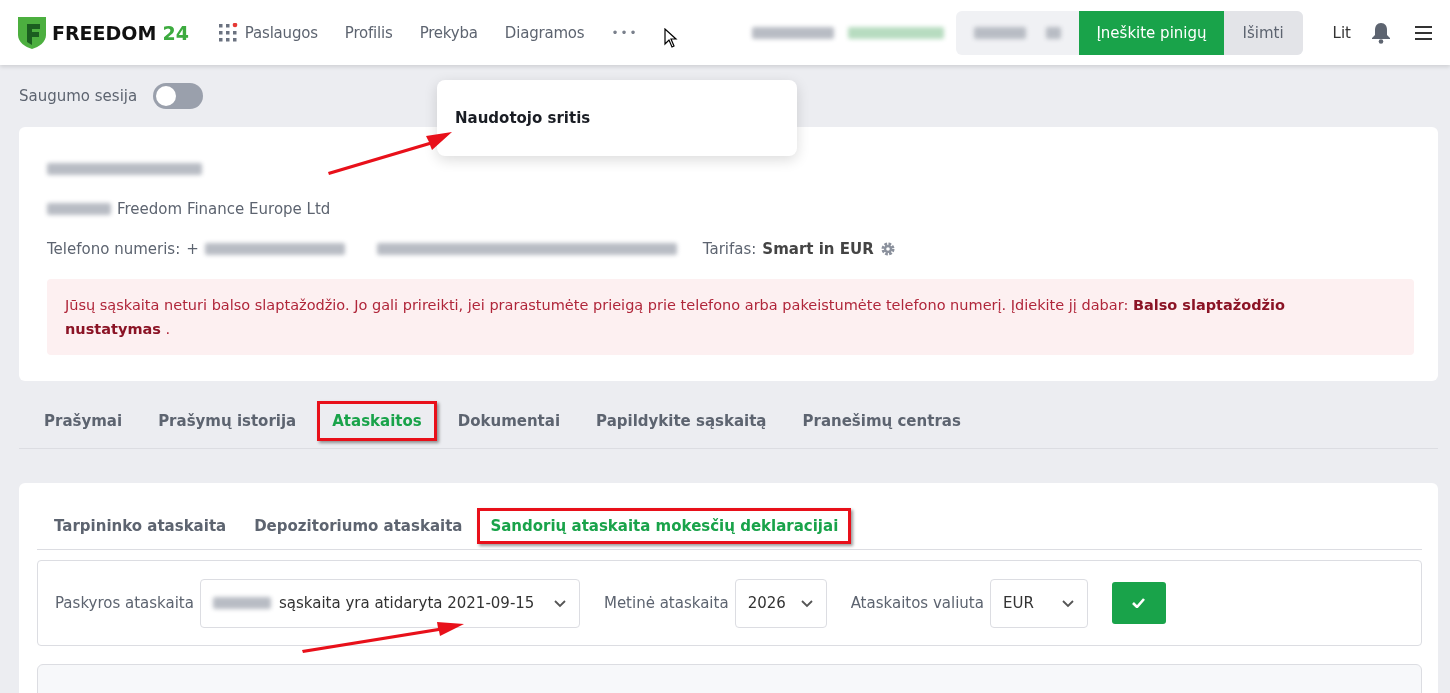  I want to click on year-select: 2026, so click(780, 603).